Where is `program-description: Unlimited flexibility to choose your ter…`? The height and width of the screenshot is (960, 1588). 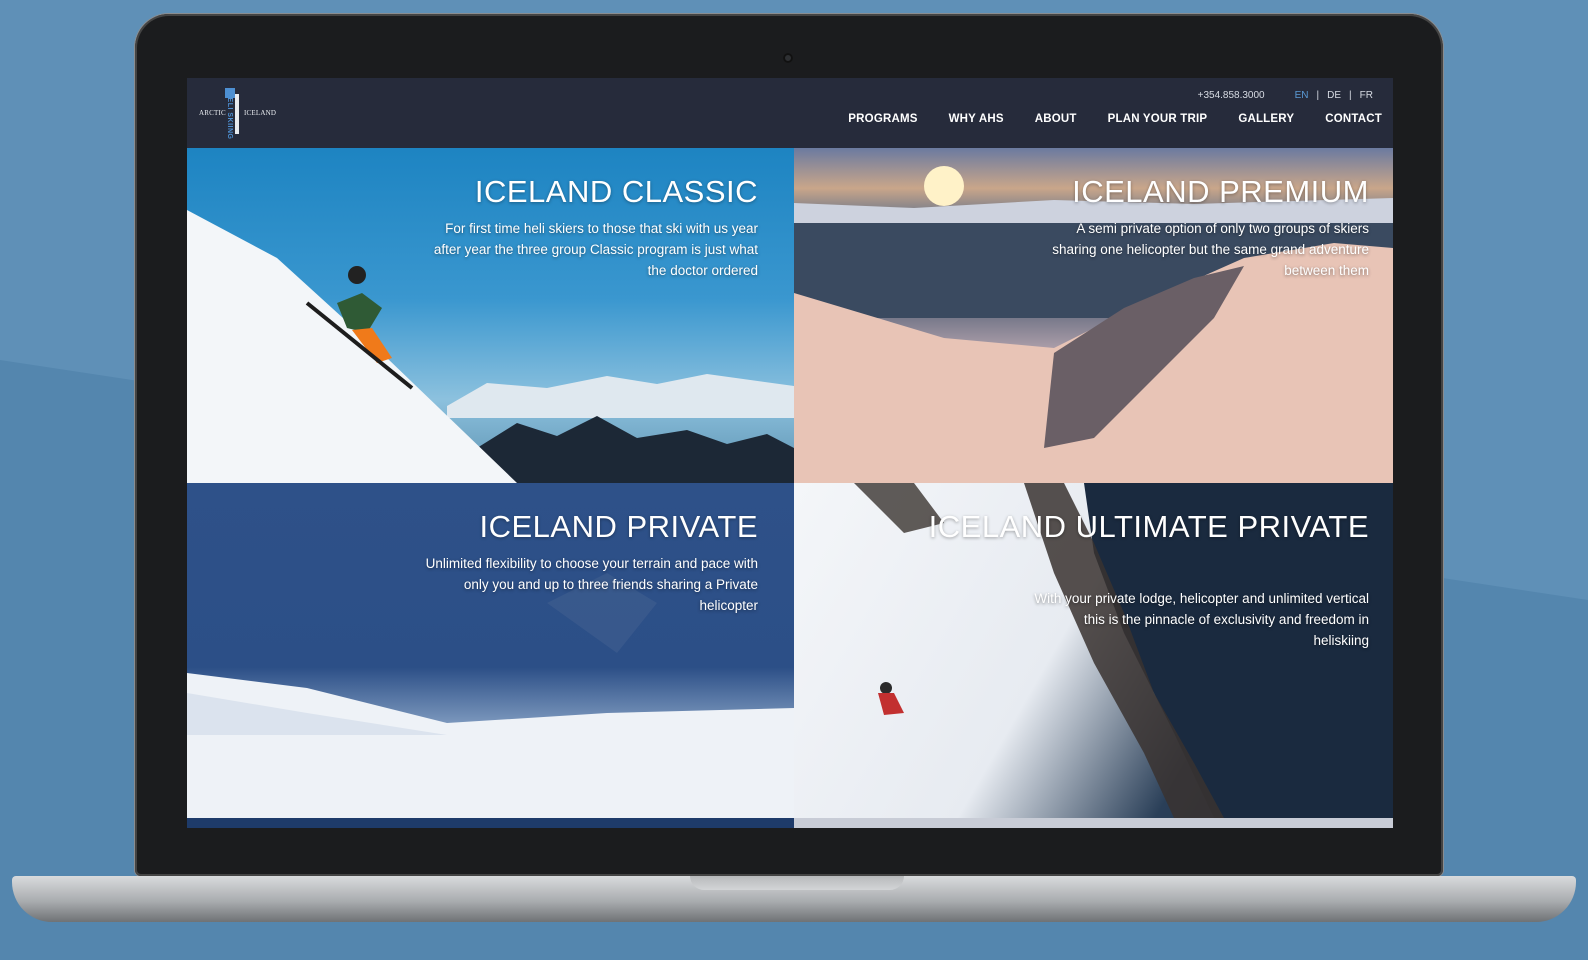 program-description: Unlimited flexibility to choose your ter… is located at coordinates (591, 584).